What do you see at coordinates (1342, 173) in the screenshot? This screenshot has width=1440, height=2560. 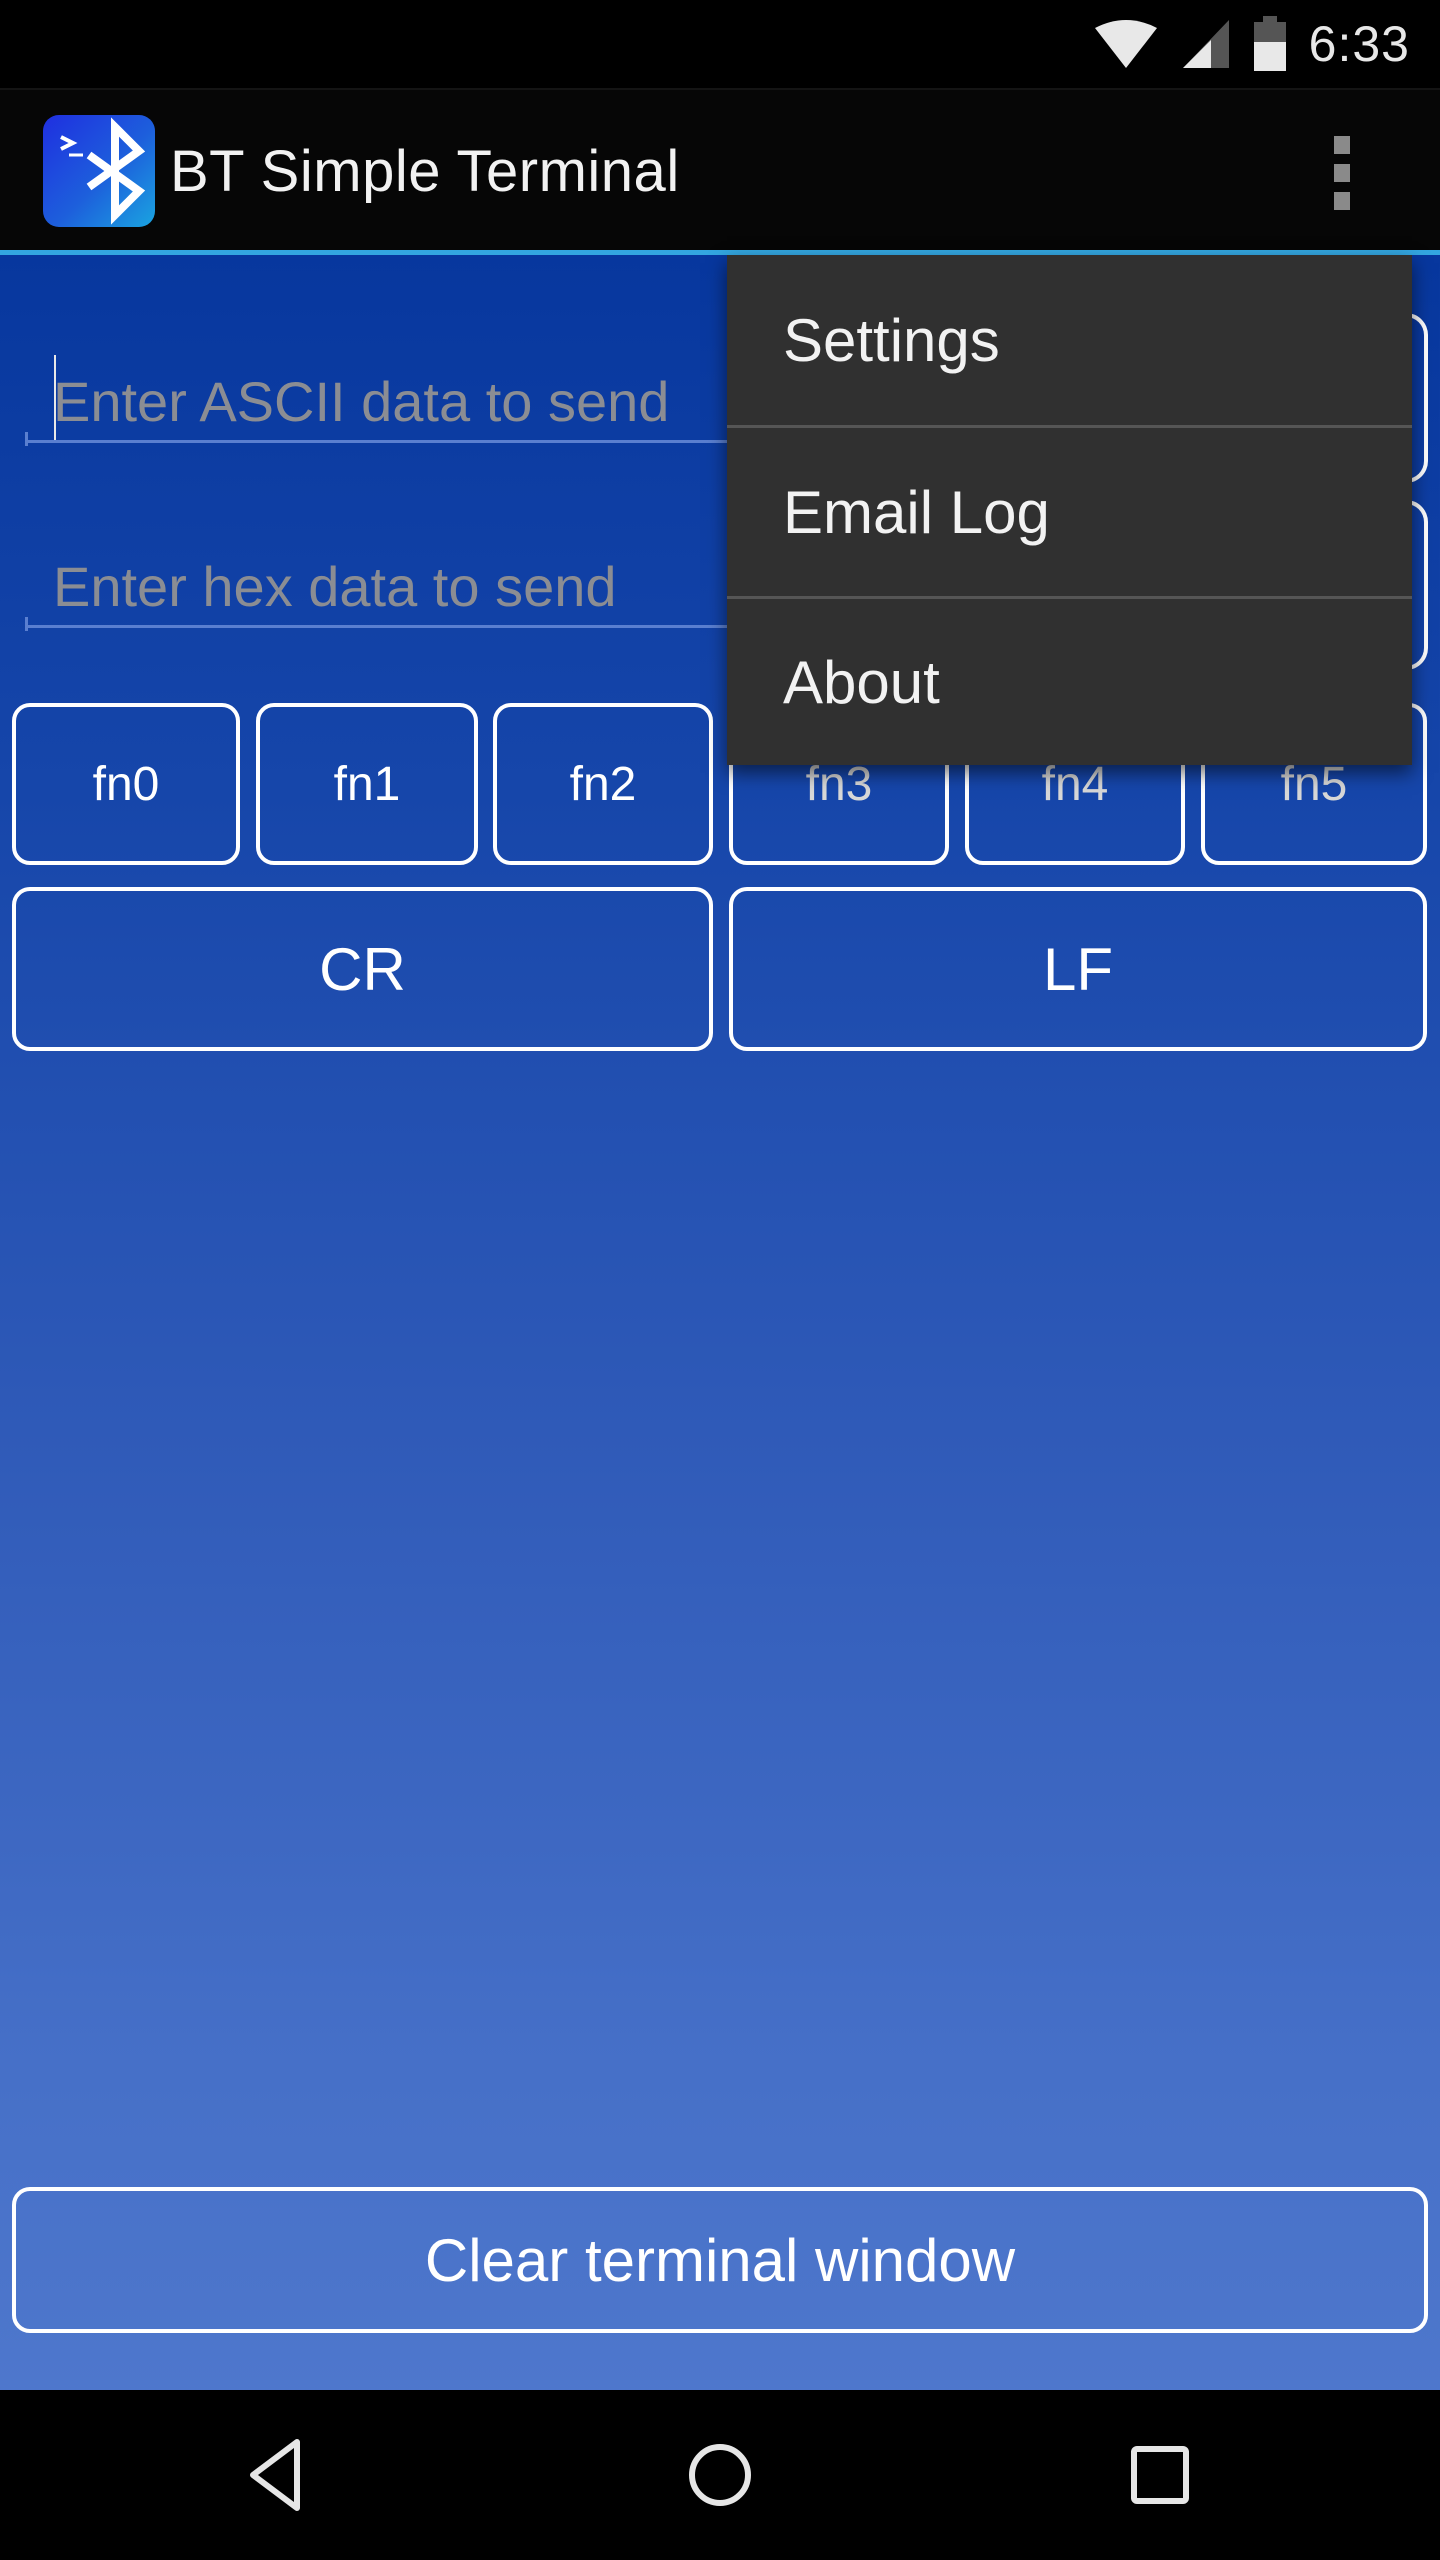 I see `more-vert-icon` at bounding box center [1342, 173].